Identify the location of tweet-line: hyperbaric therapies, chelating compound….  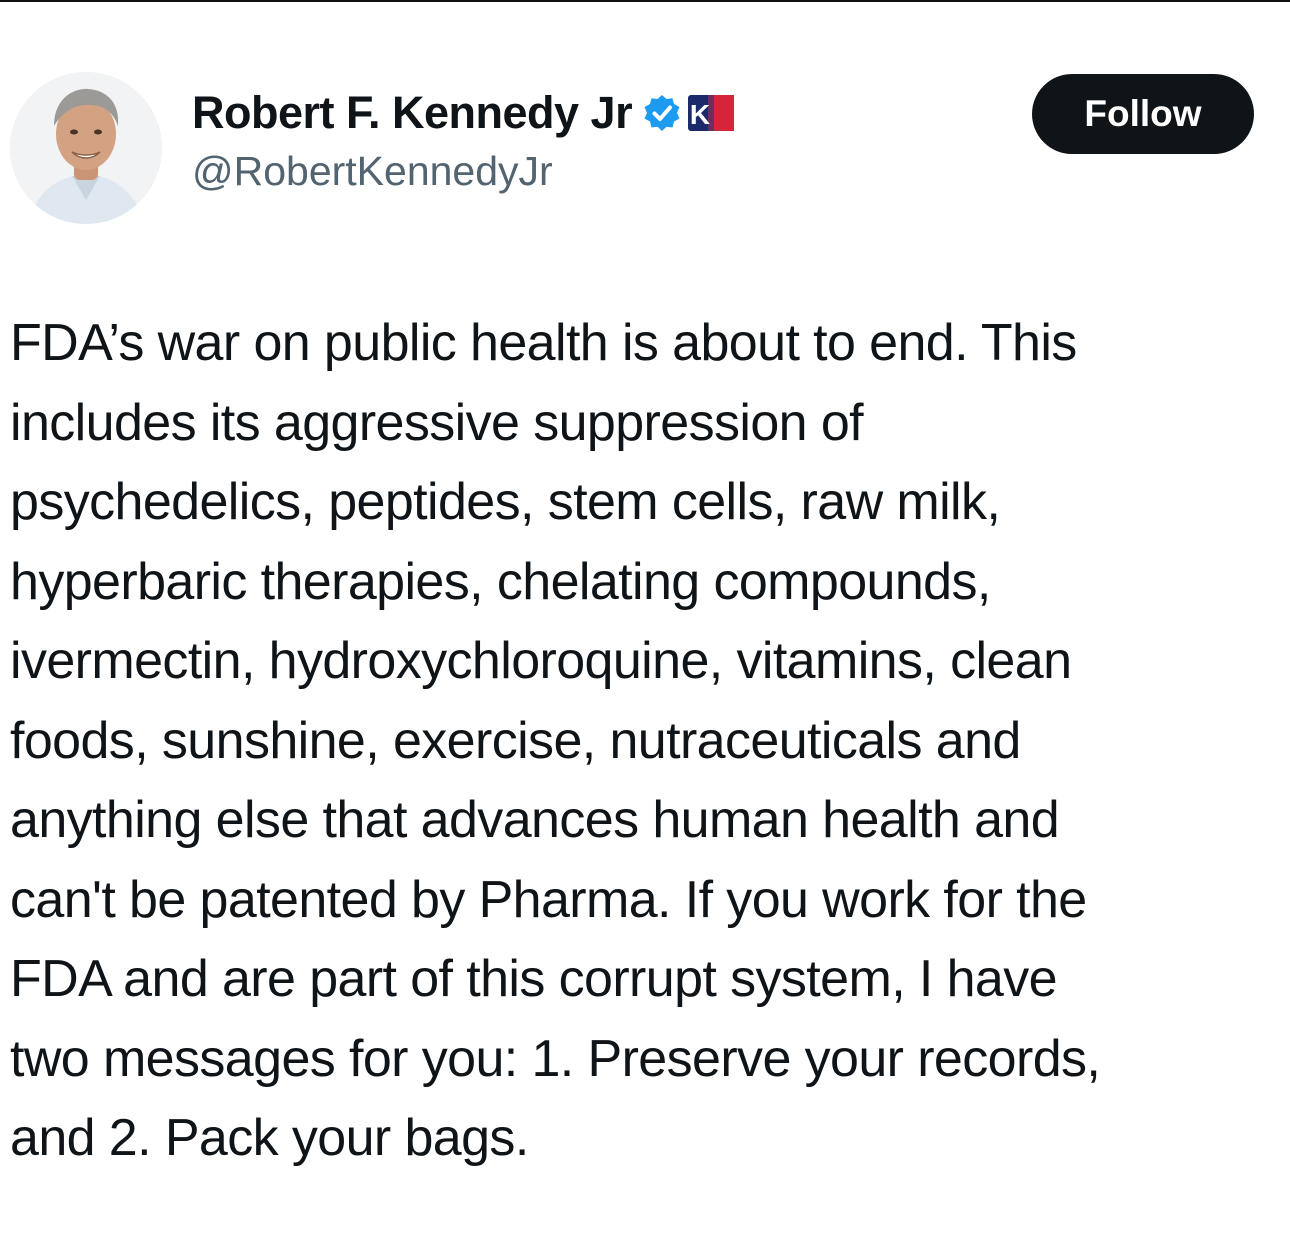
(500, 581).